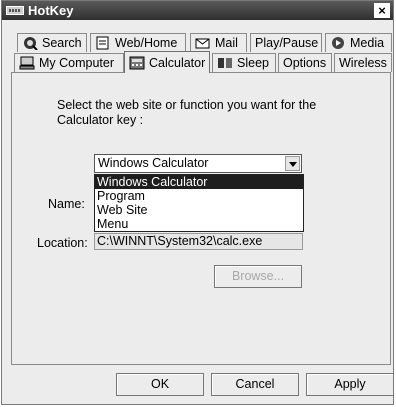  I want to click on tab-label: Media, so click(367, 43).